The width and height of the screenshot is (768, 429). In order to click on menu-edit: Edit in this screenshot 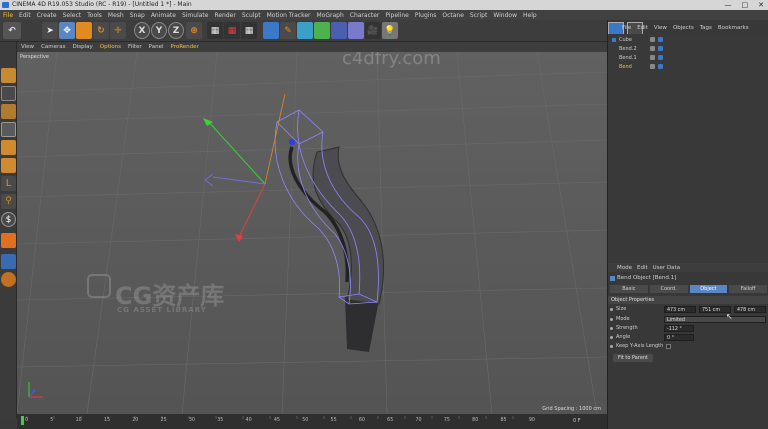, I will do `click(25, 15)`.